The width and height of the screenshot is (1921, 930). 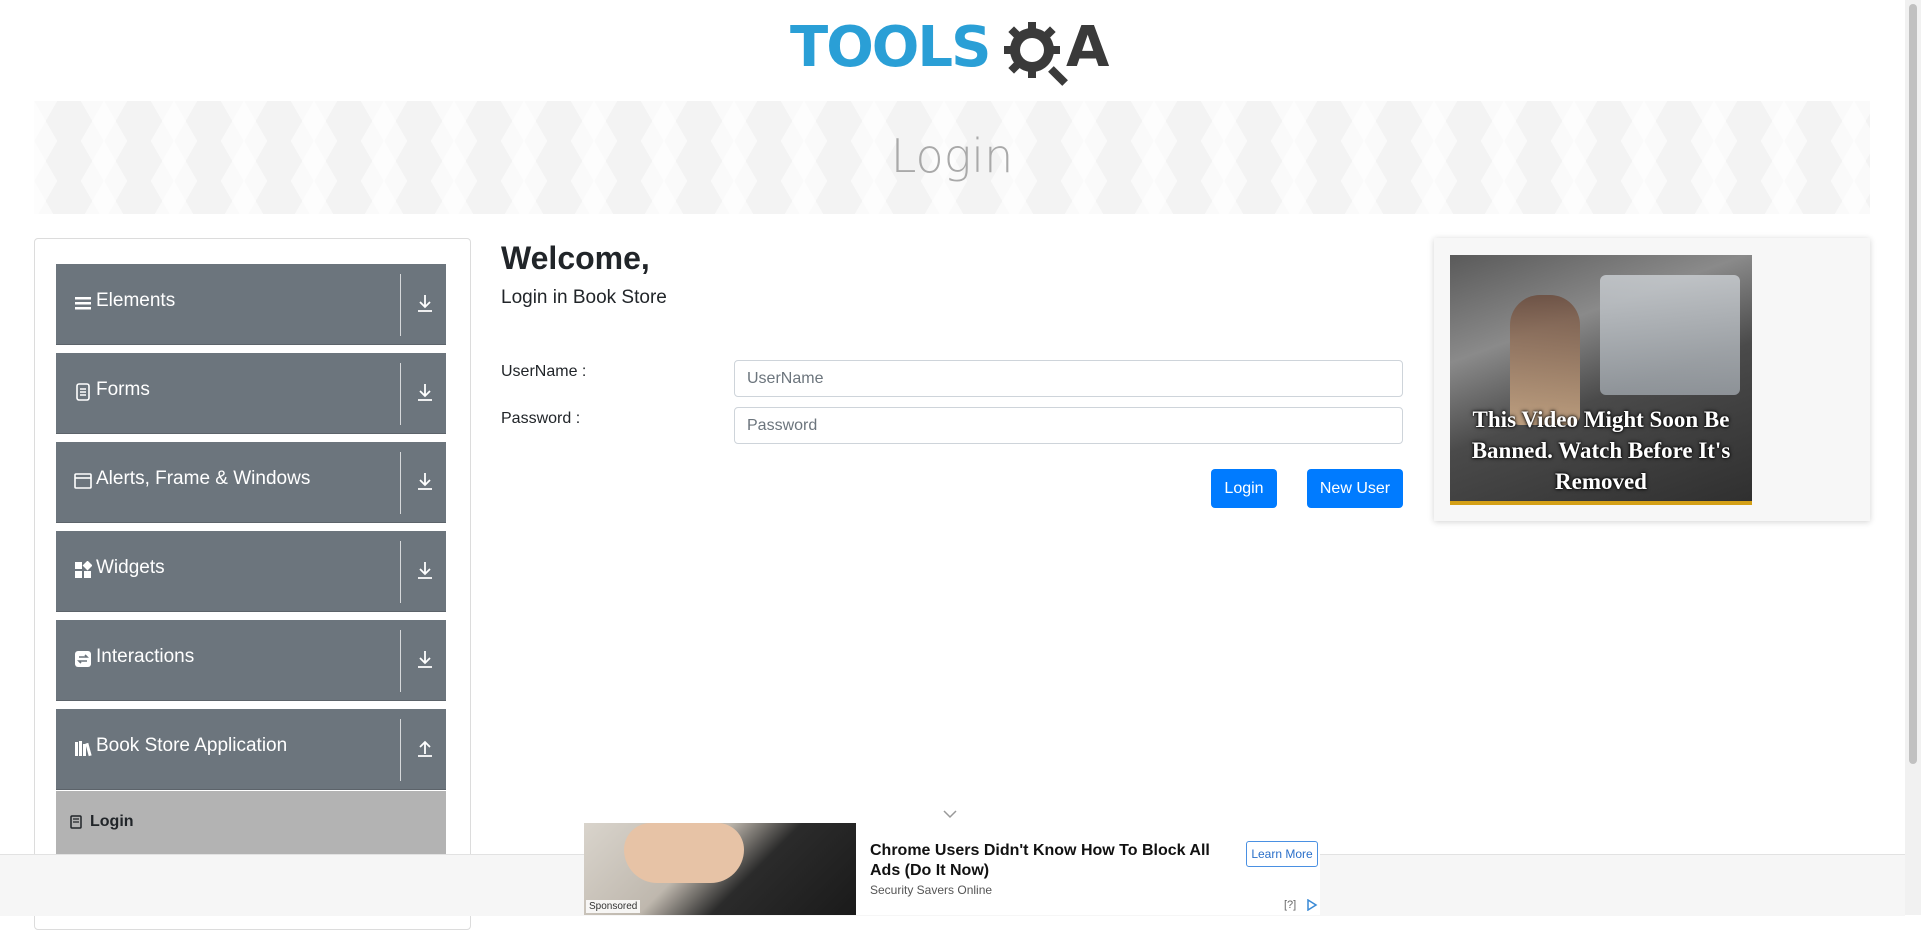 I want to click on login-button: Login, so click(x=1244, y=488).